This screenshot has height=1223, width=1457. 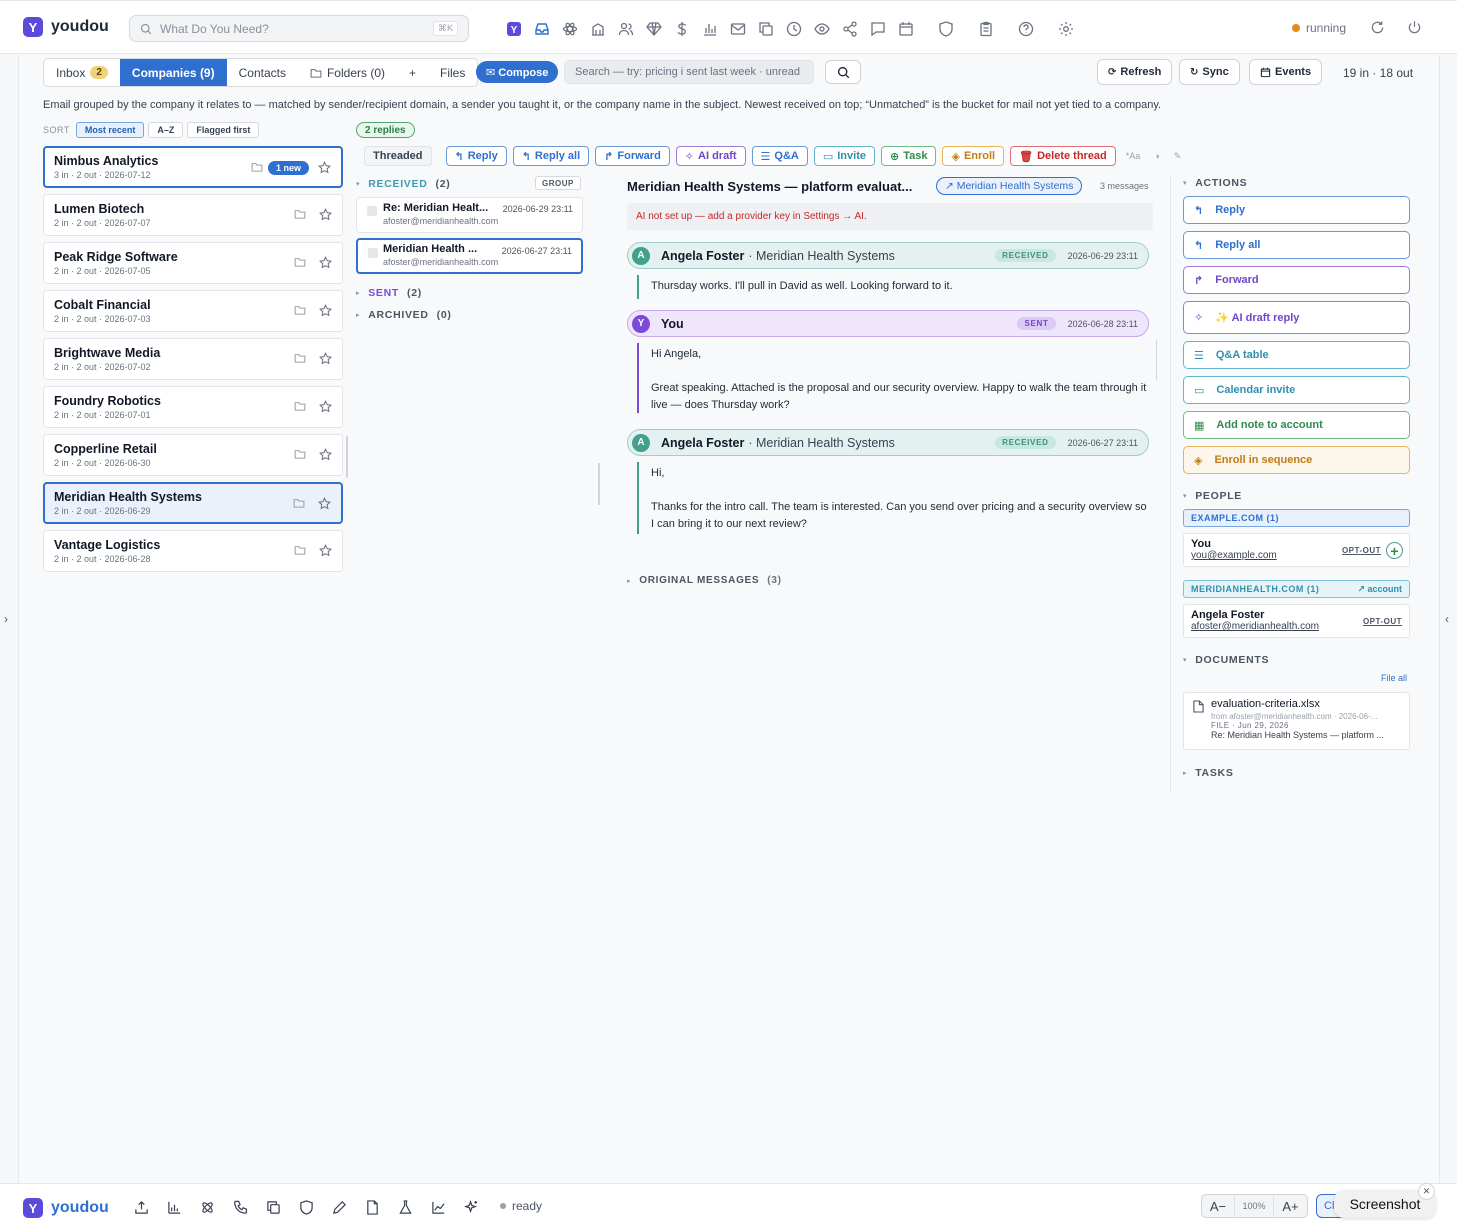 I want to click on ai-draft-button: ✧ AI draft, so click(x=710, y=156).